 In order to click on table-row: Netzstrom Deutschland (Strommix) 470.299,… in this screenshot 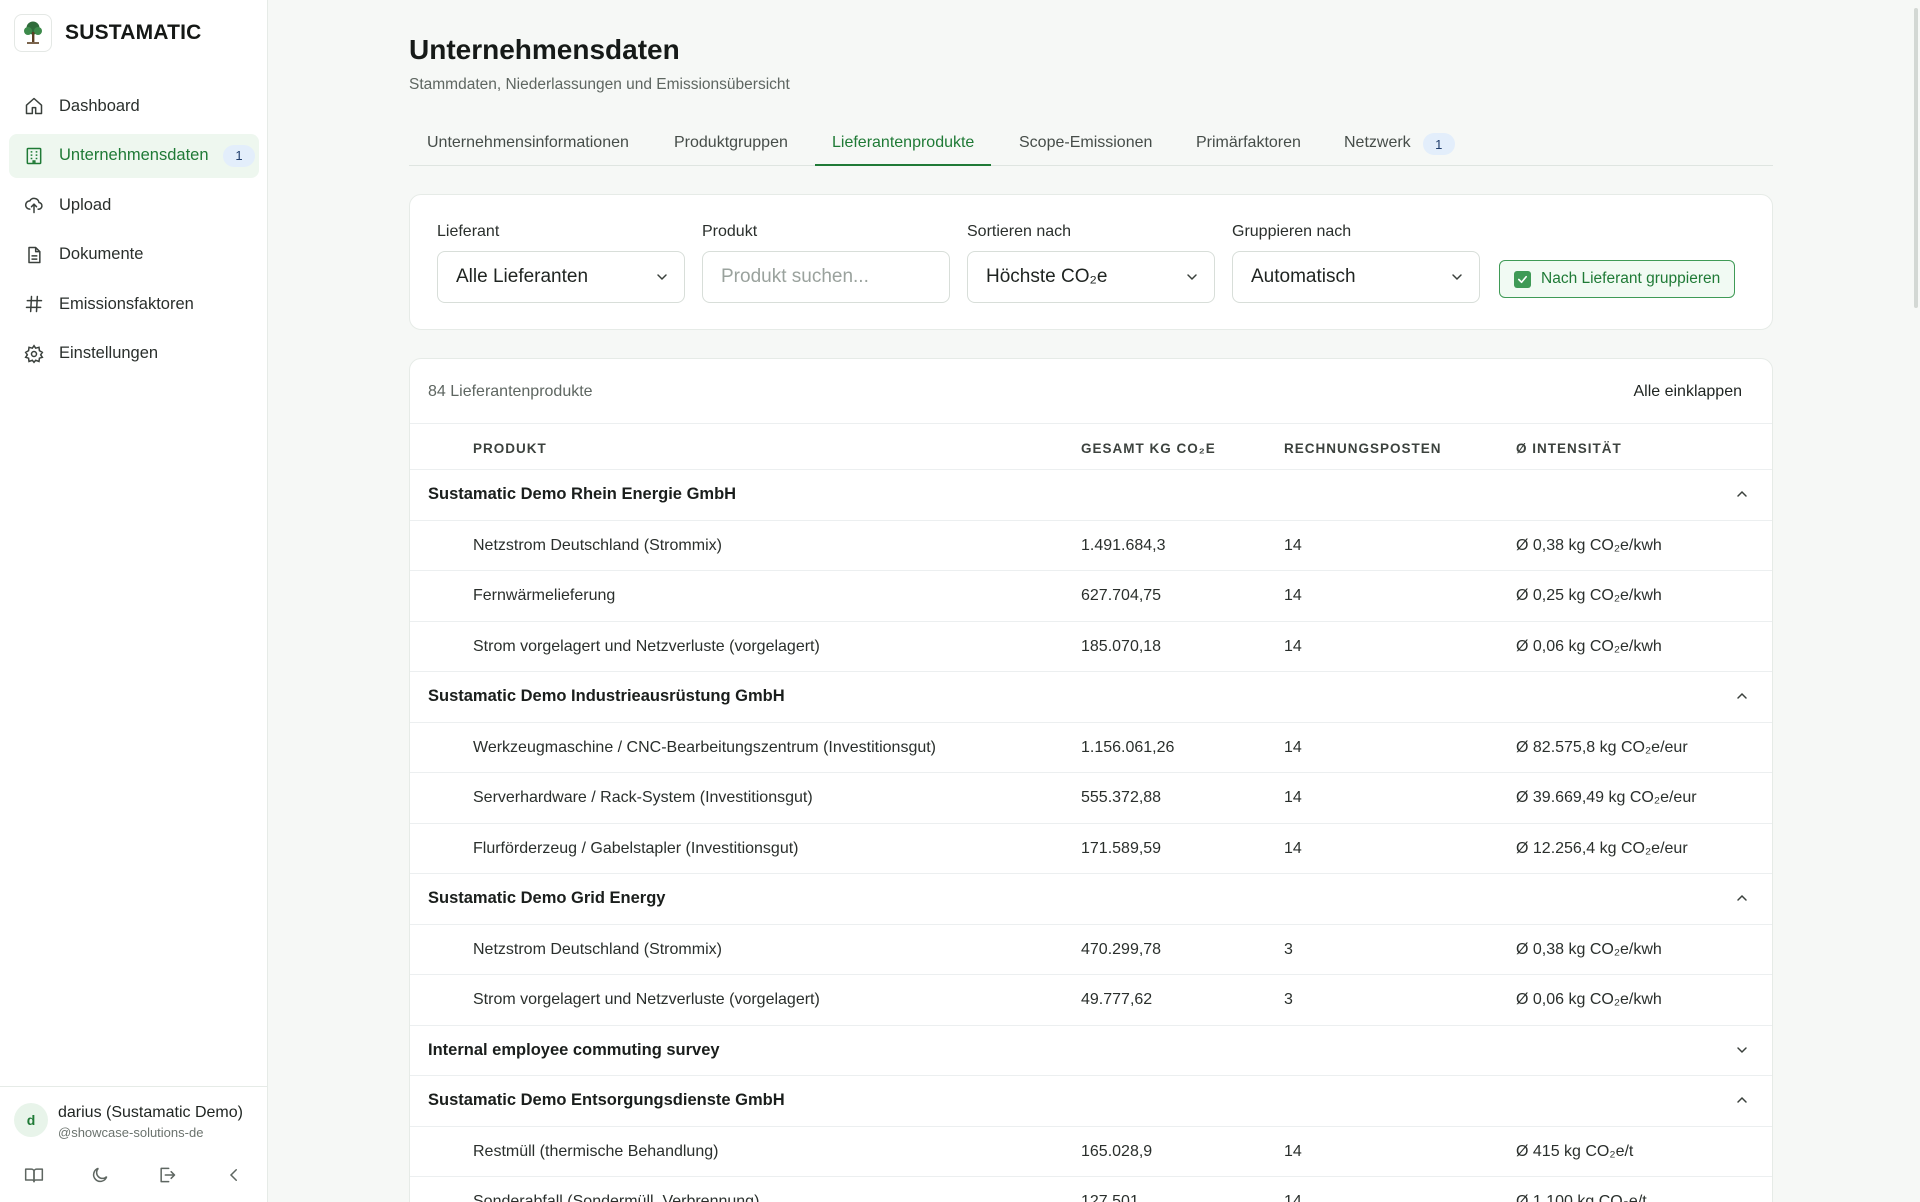, I will do `click(1091, 949)`.